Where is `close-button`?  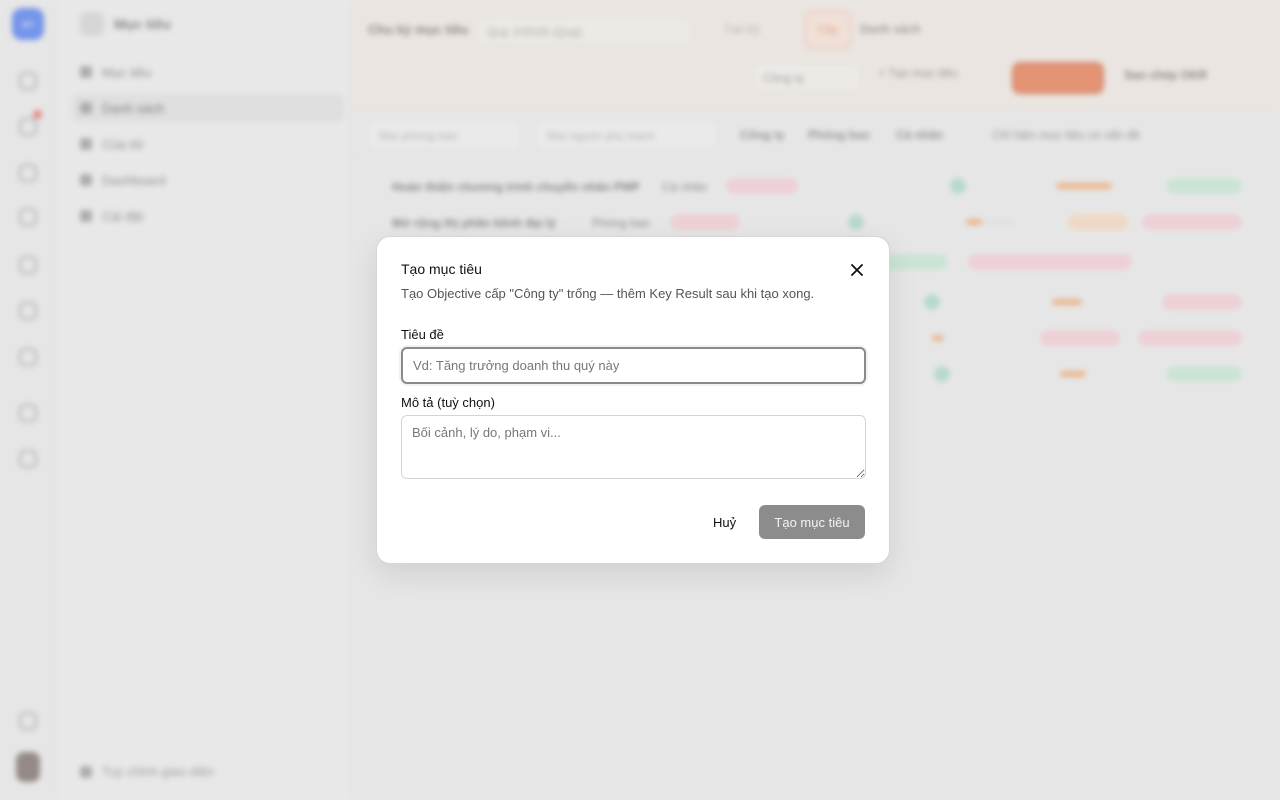 close-button is located at coordinates (857, 270).